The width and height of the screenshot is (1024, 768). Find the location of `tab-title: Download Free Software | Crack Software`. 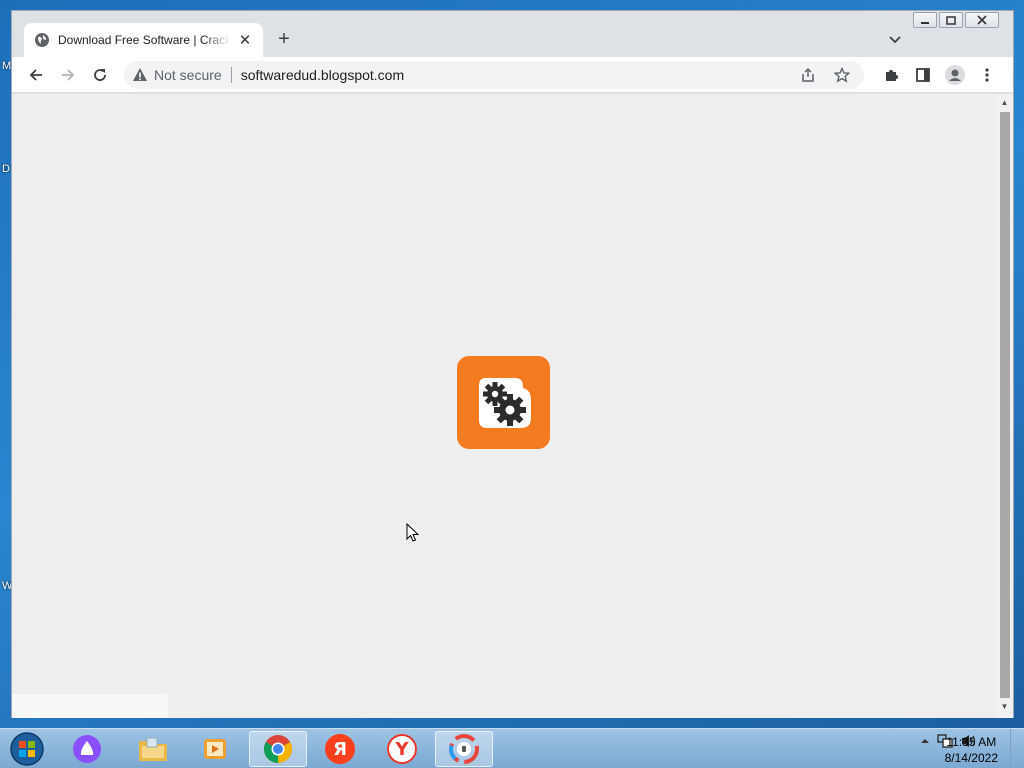

tab-title: Download Free Software | Crack Software is located at coordinates (144, 40).